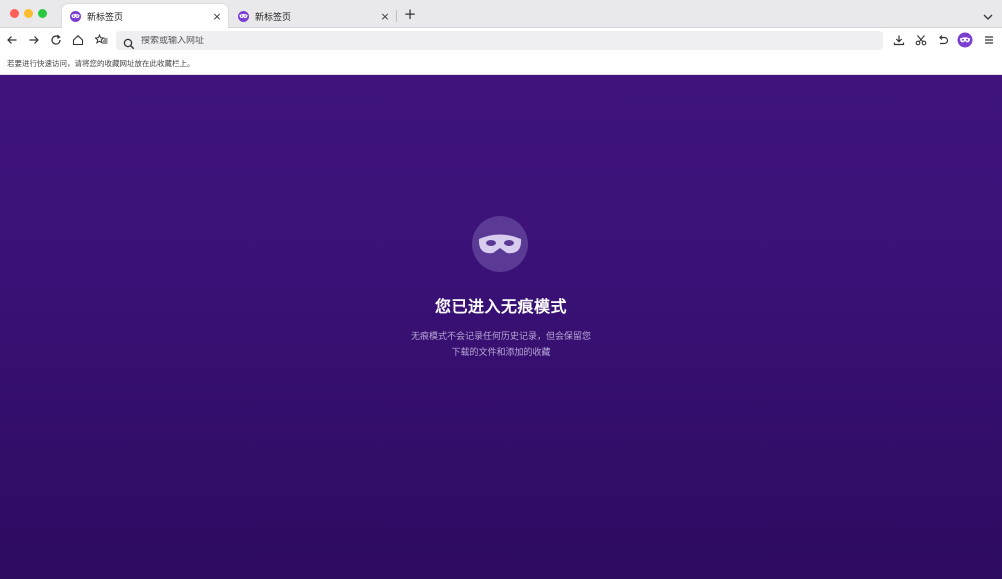 This screenshot has height=579, width=1002. What do you see at coordinates (988, 14) in the screenshot?
I see `chevron-down-icon` at bounding box center [988, 14].